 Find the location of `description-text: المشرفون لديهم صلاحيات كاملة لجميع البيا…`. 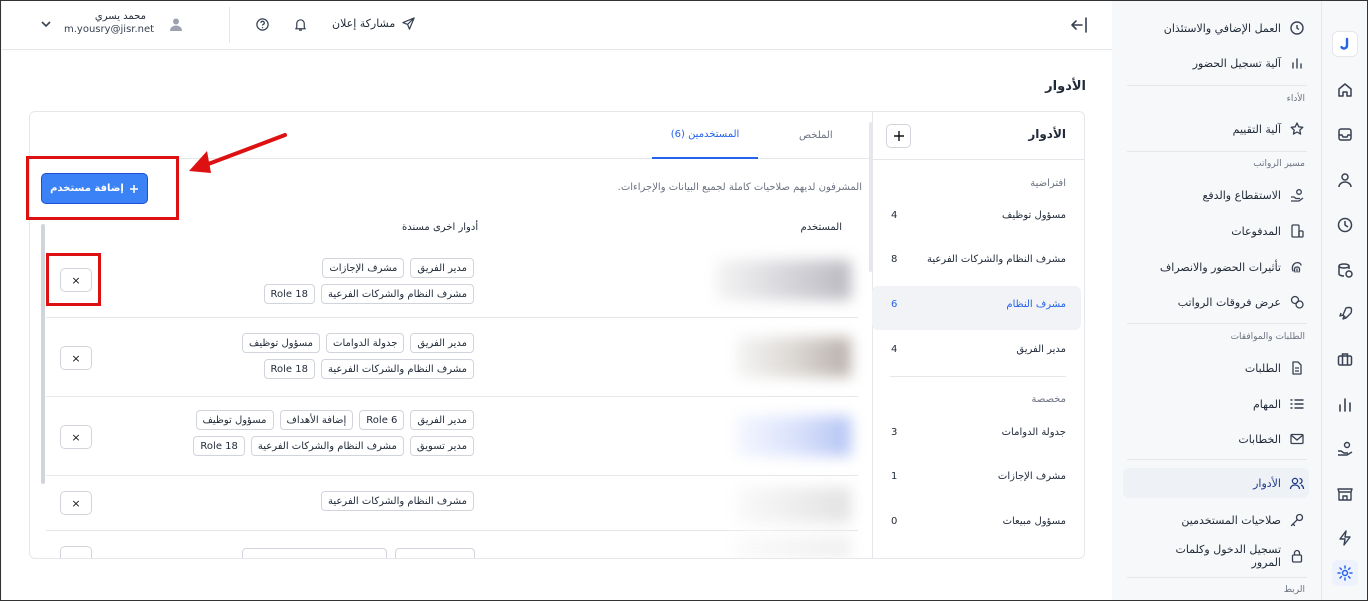

description-text: المشرفون لديهم صلاحيات كاملة لجميع البيا… is located at coordinates (739, 187).